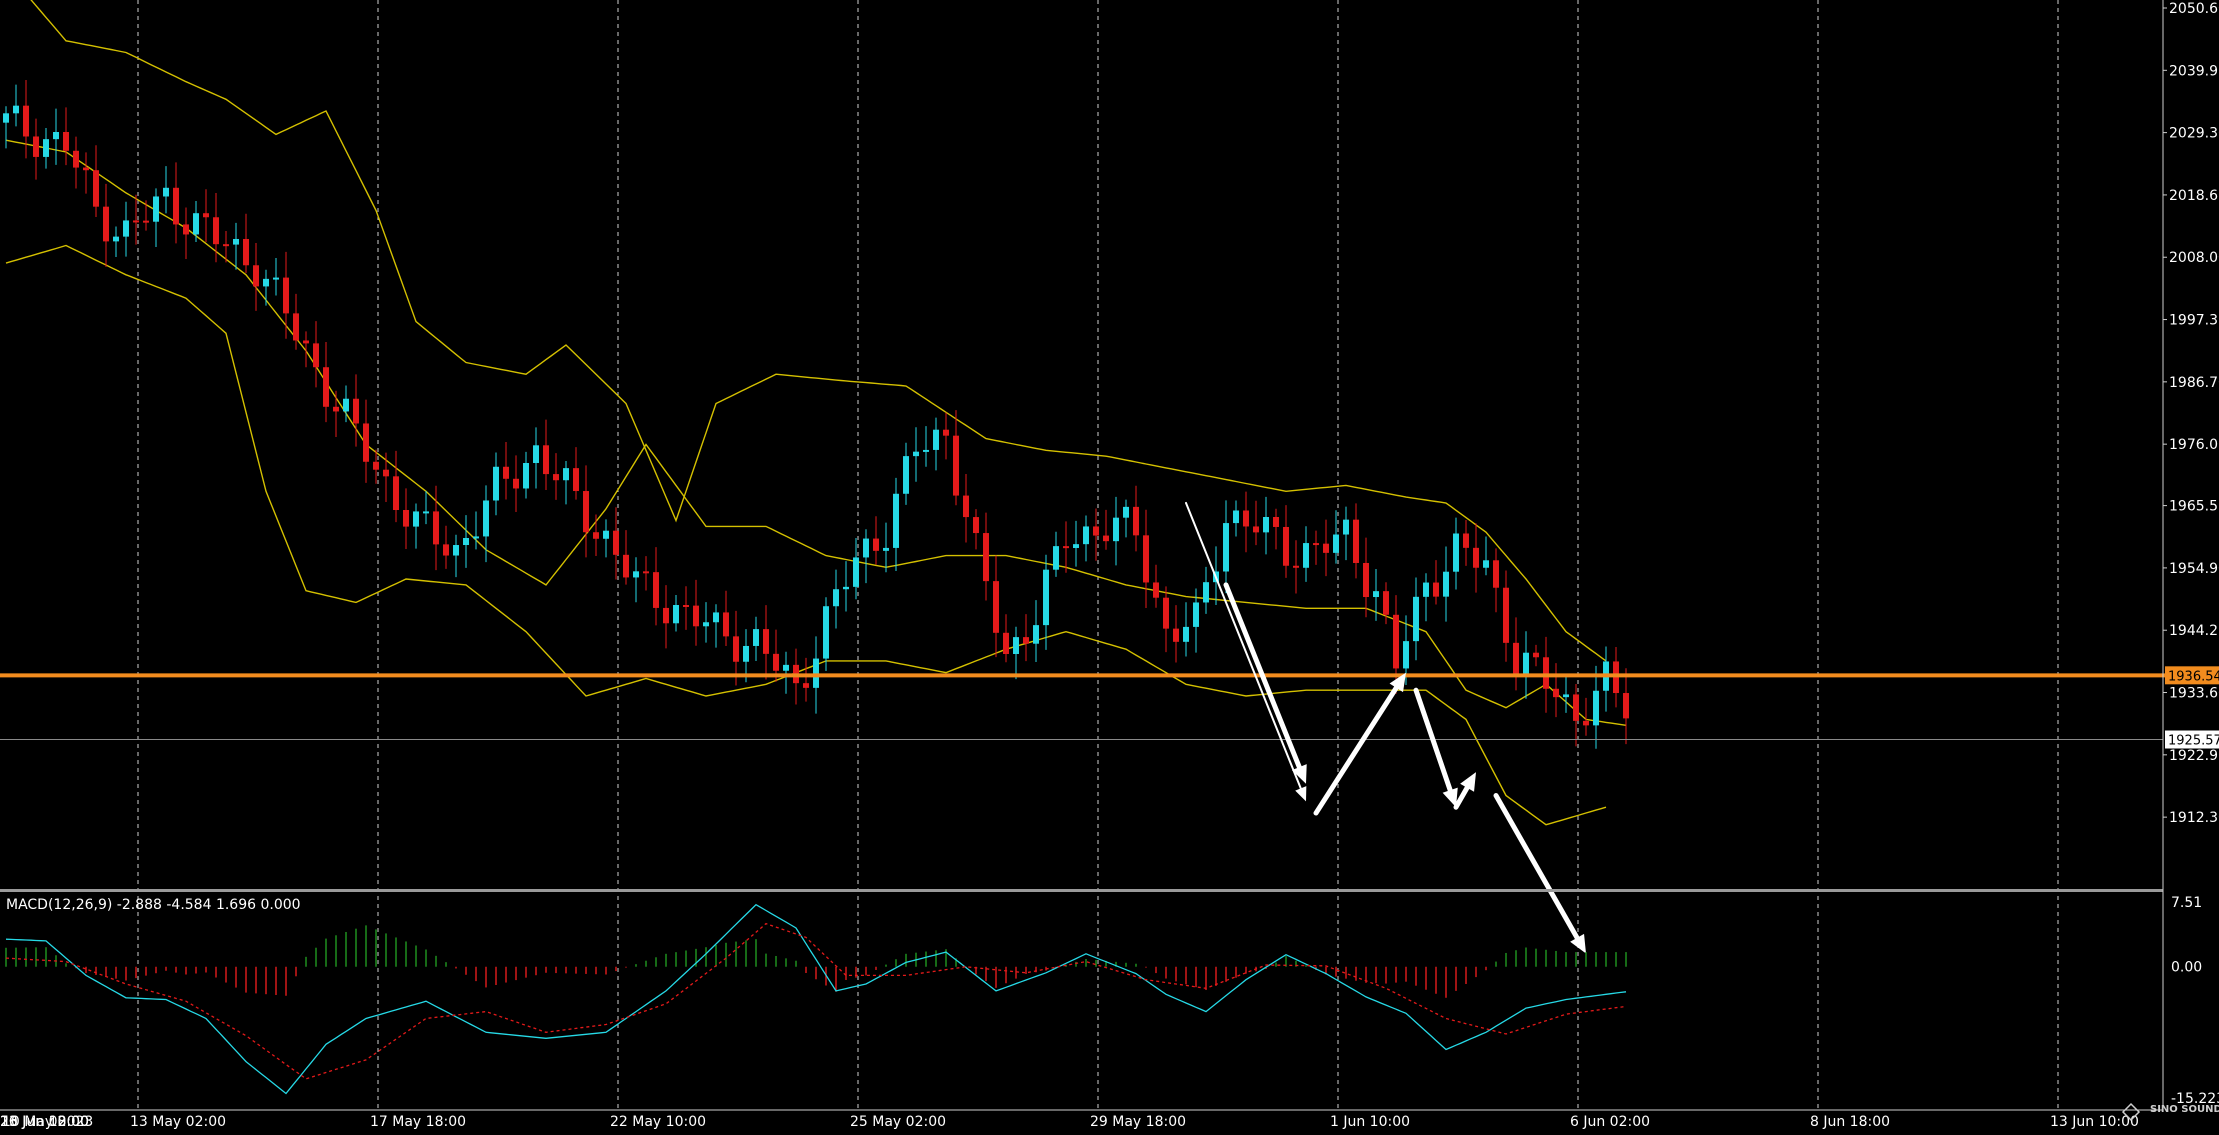  I want to click on pane-separator-line, so click(1081, 890).